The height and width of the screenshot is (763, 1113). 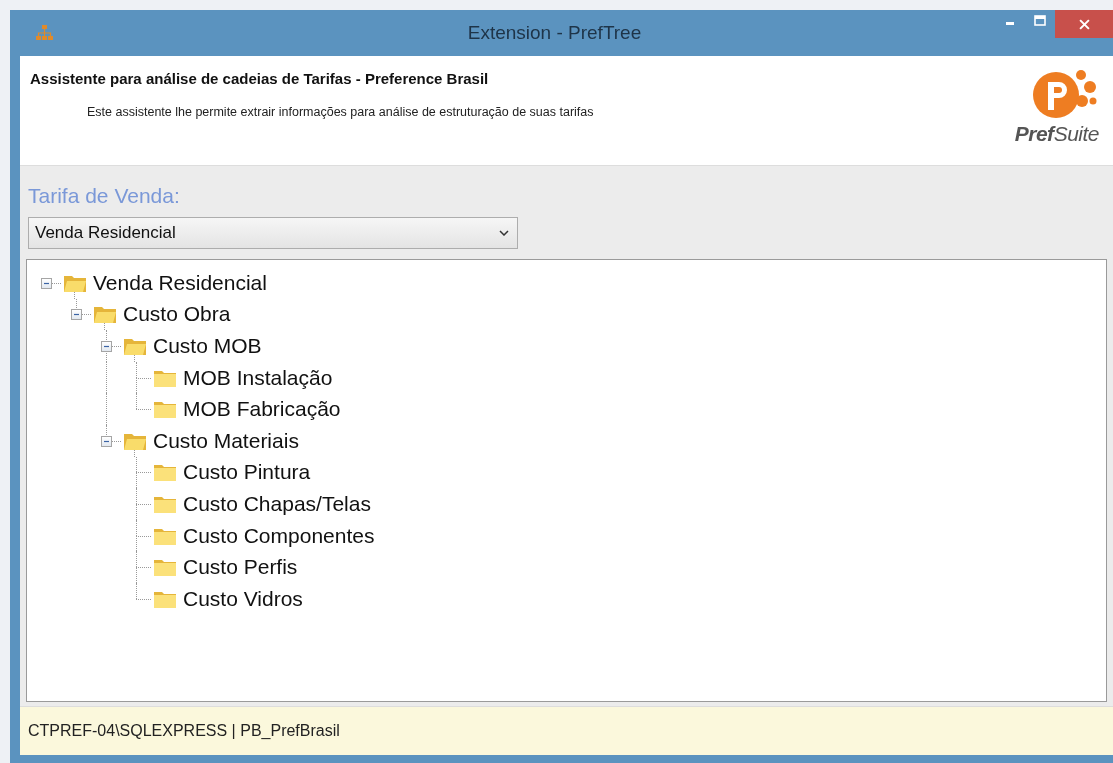 I want to click on maximize-icon, so click(x=1040, y=21).